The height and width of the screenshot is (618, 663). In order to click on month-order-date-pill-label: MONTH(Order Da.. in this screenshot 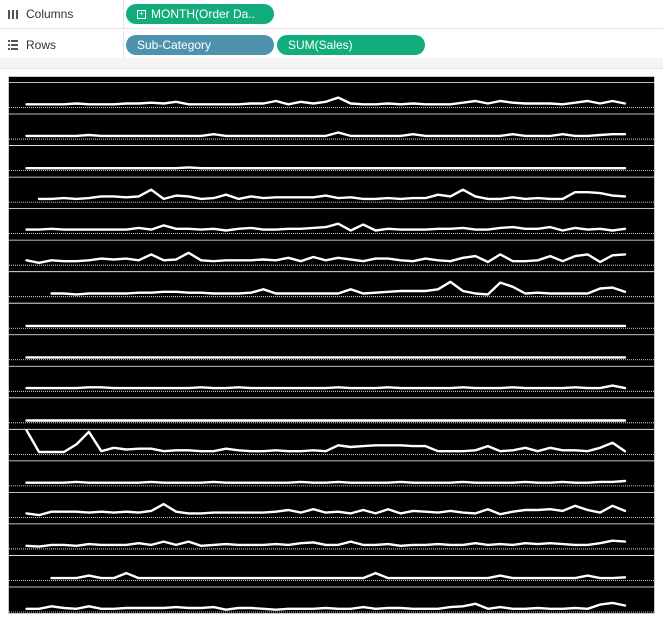, I will do `click(203, 14)`.